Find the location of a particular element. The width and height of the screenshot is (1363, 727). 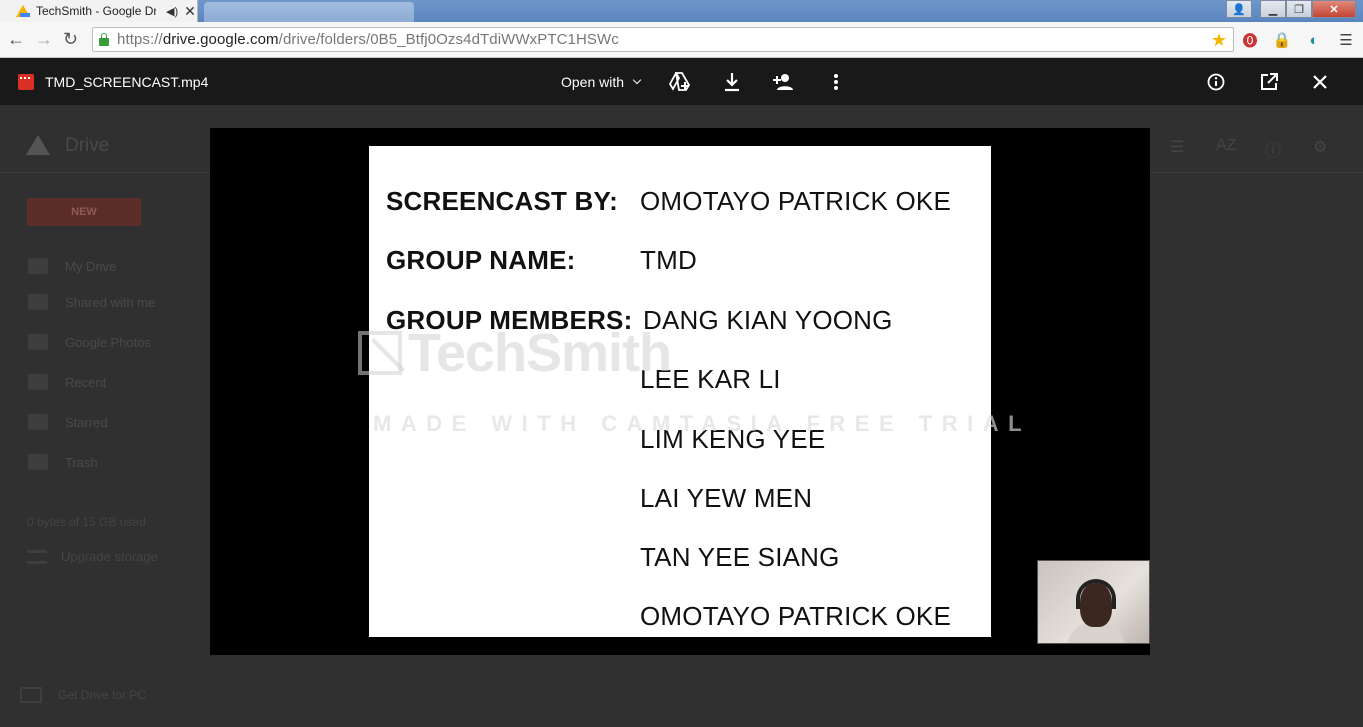

get-drive-link: Get Drive for PC is located at coordinates (83, 695).